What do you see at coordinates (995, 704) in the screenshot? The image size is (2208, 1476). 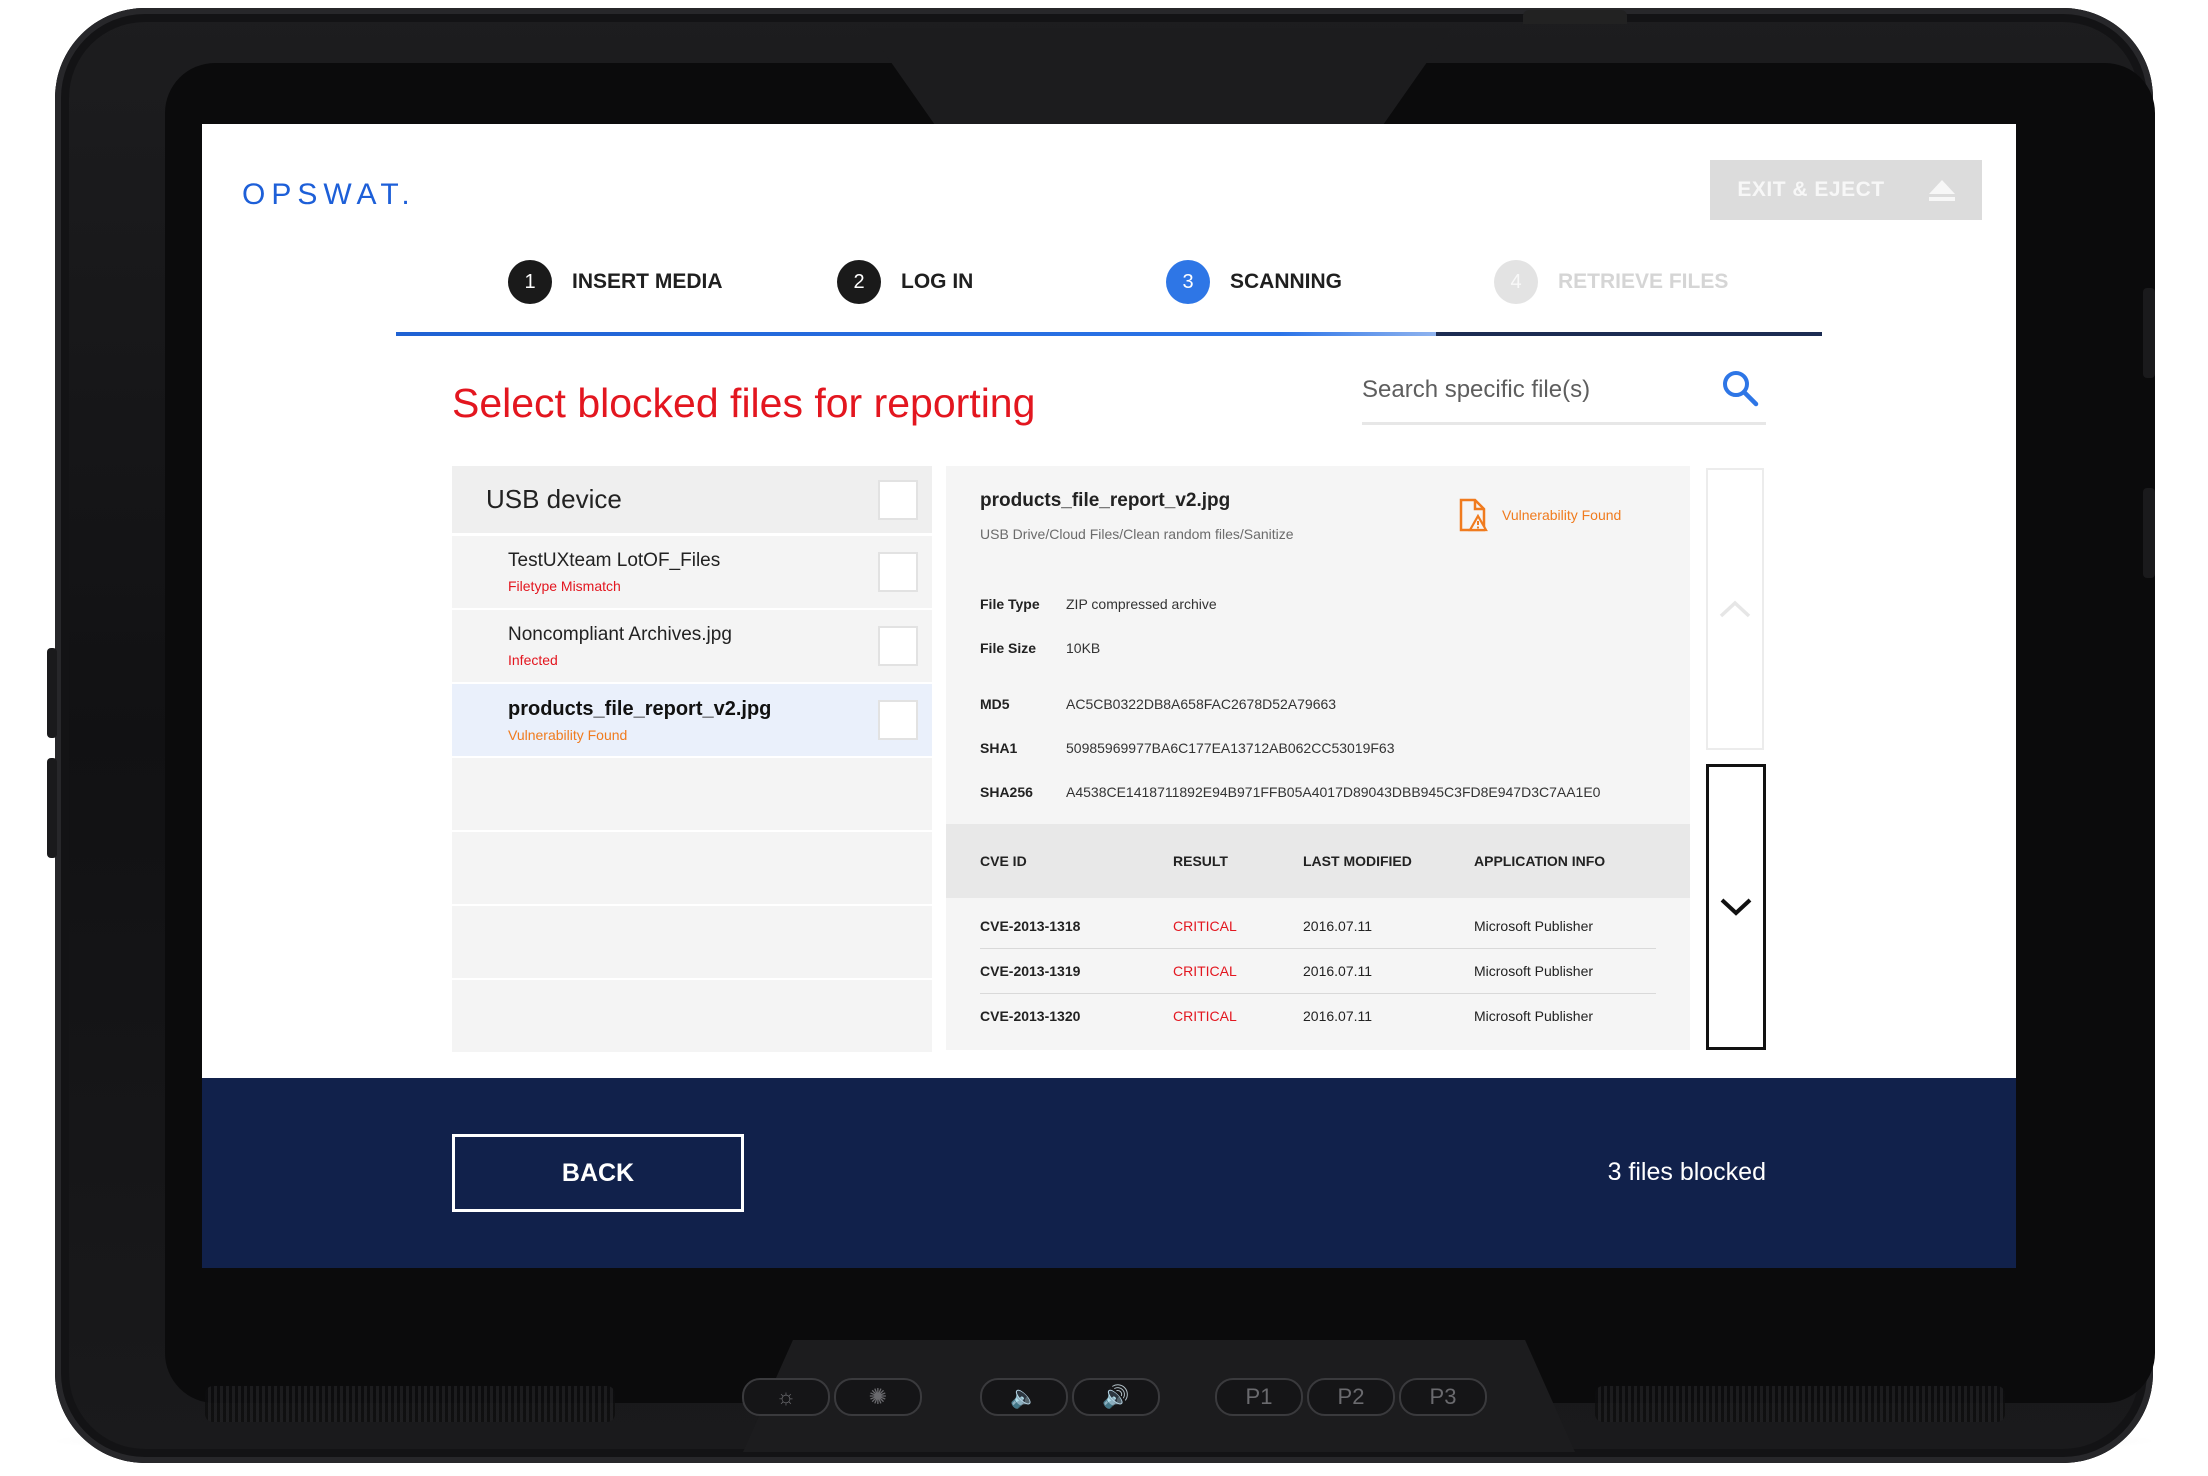 I see `md5-label: MD5` at bounding box center [995, 704].